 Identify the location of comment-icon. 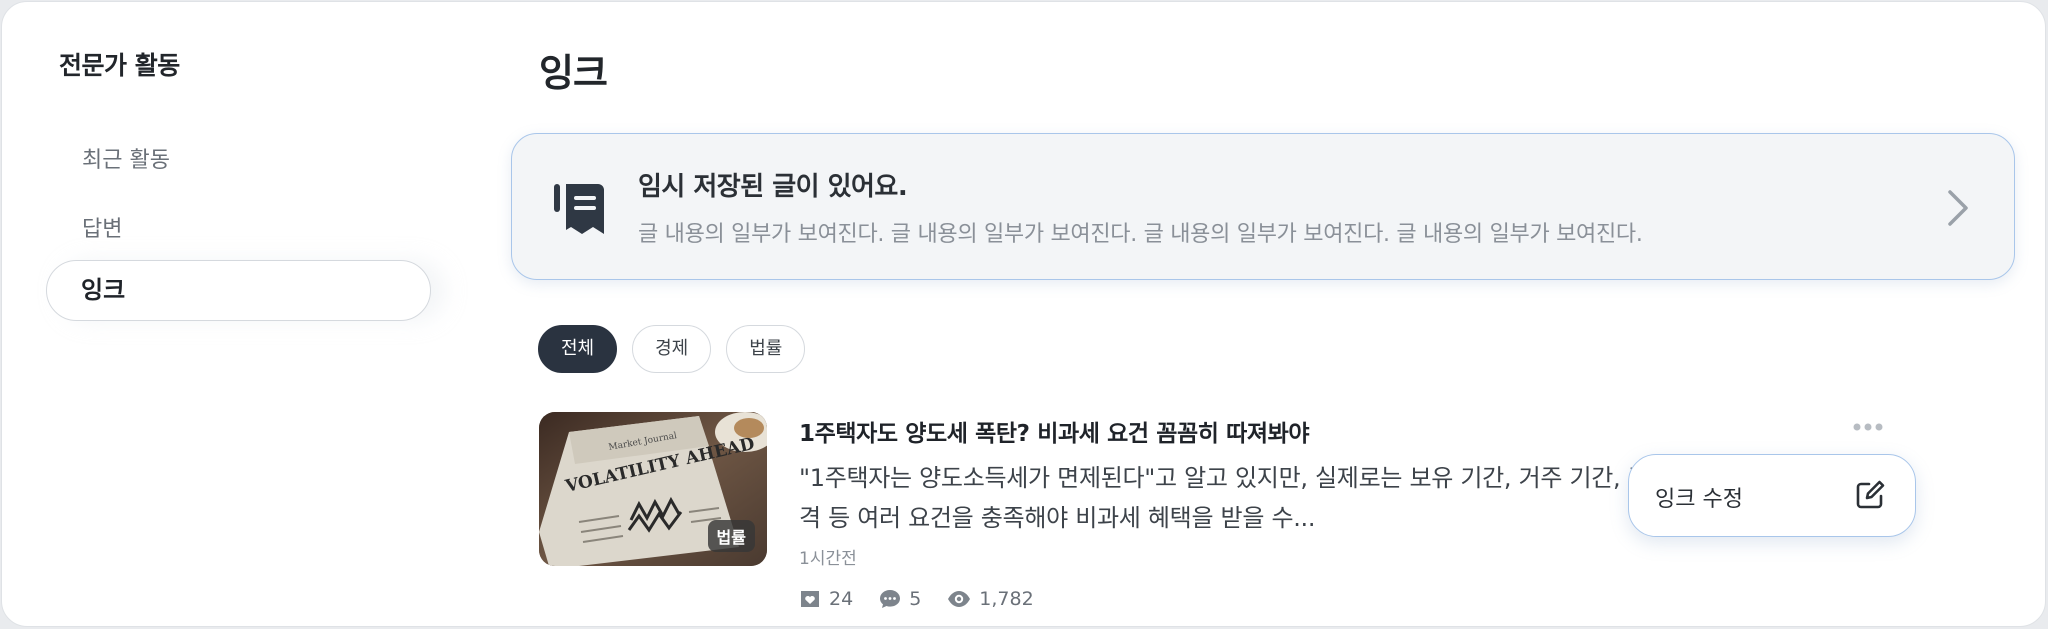
(890, 599).